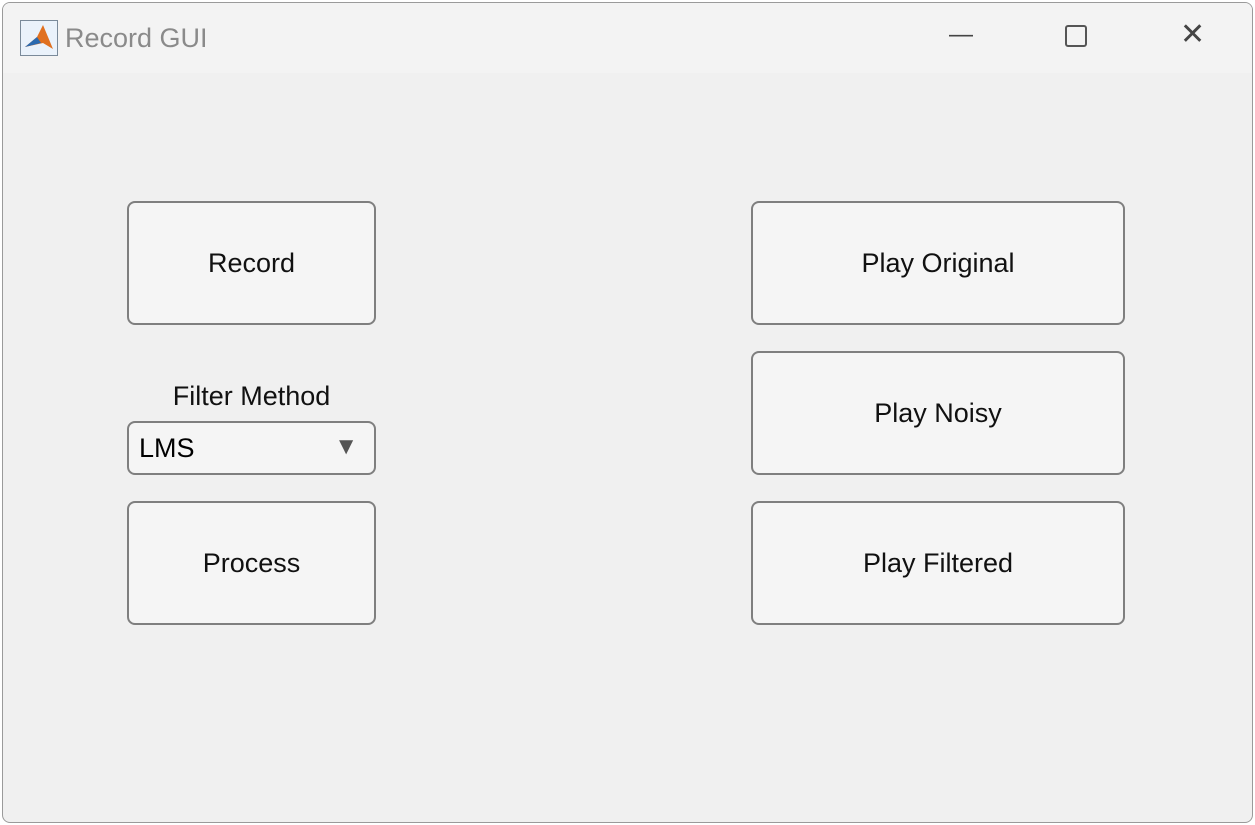 Image resolution: width=1255 pixels, height=825 pixels. I want to click on chevron-down-icon: ▼, so click(346, 446).